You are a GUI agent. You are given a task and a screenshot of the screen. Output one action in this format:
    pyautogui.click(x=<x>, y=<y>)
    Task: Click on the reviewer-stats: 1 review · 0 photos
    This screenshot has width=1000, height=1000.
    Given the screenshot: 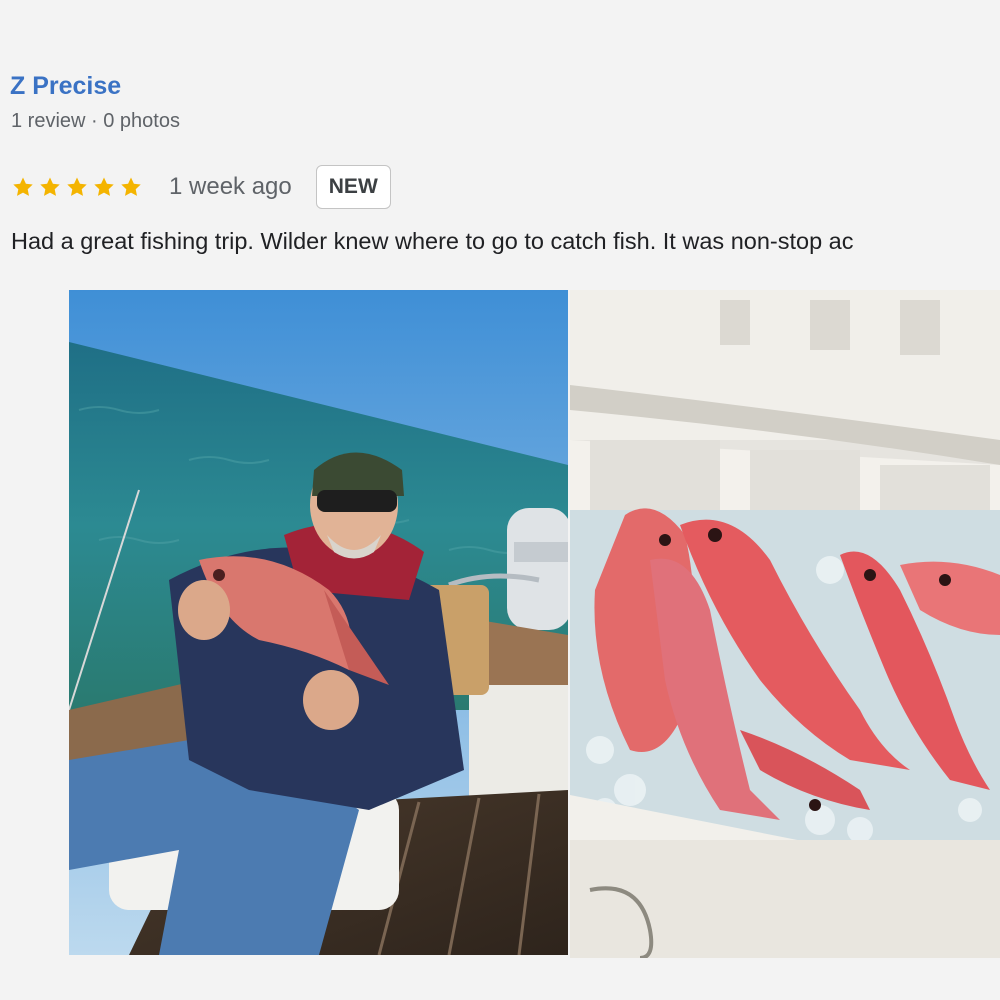 What is the action you would take?
    pyautogui.click(x=95, y=121)
    